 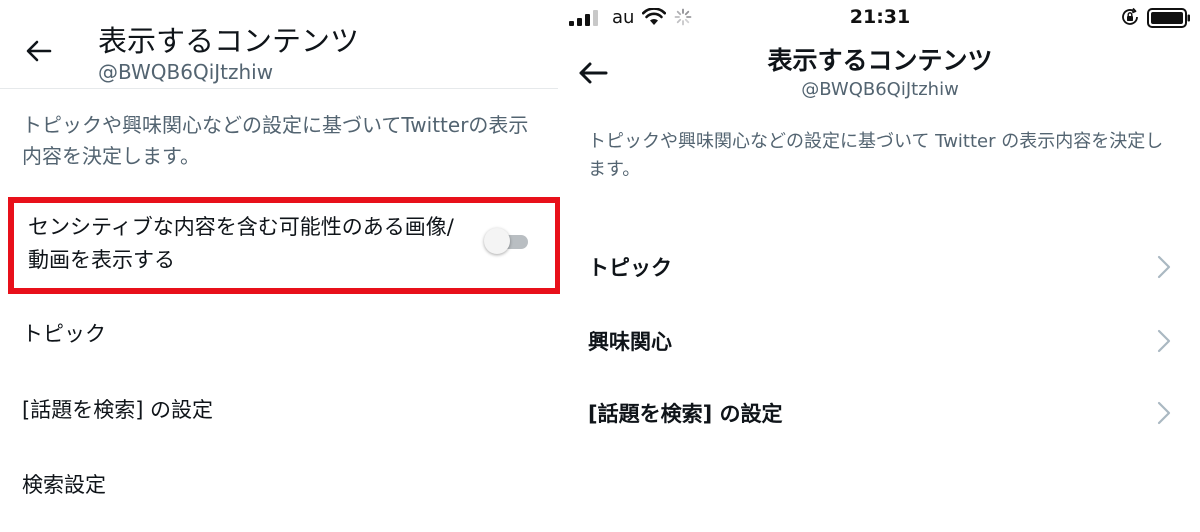 I want to click on sensitive-media-setting-highlight: センシティブな内容を含む可能性のある画像/動画を表示する, so click(x=284, y=245).